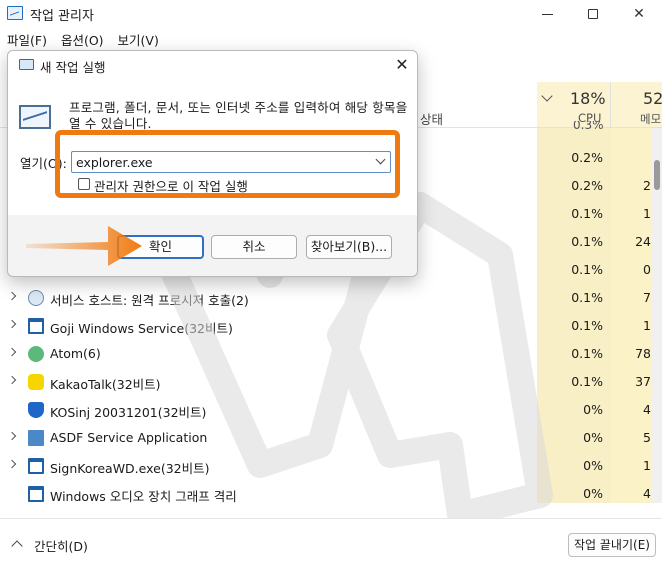 This screenshot has height=567, width=662. What do you see at coordinates (643, 353) in the screenshot?
I see `row-memory: 78` at bounding box center [643, 353].